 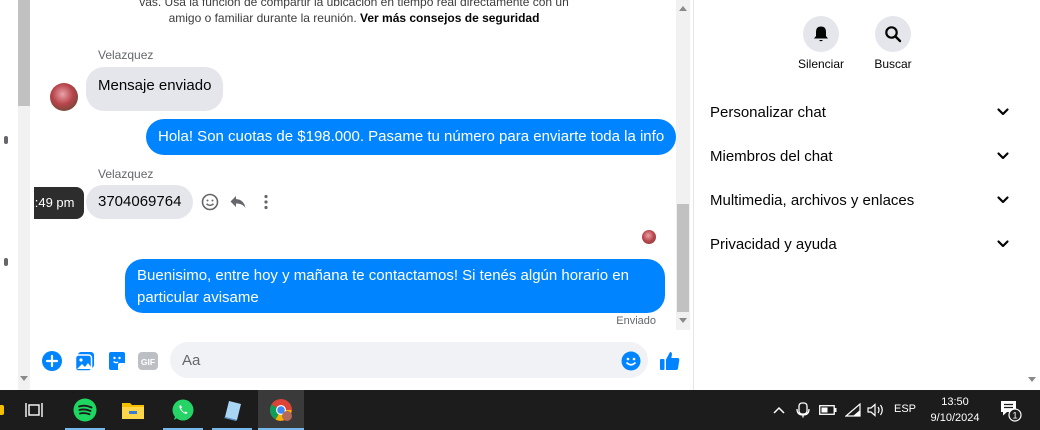 I want to click on mute-button, so click(x=821, y=34).